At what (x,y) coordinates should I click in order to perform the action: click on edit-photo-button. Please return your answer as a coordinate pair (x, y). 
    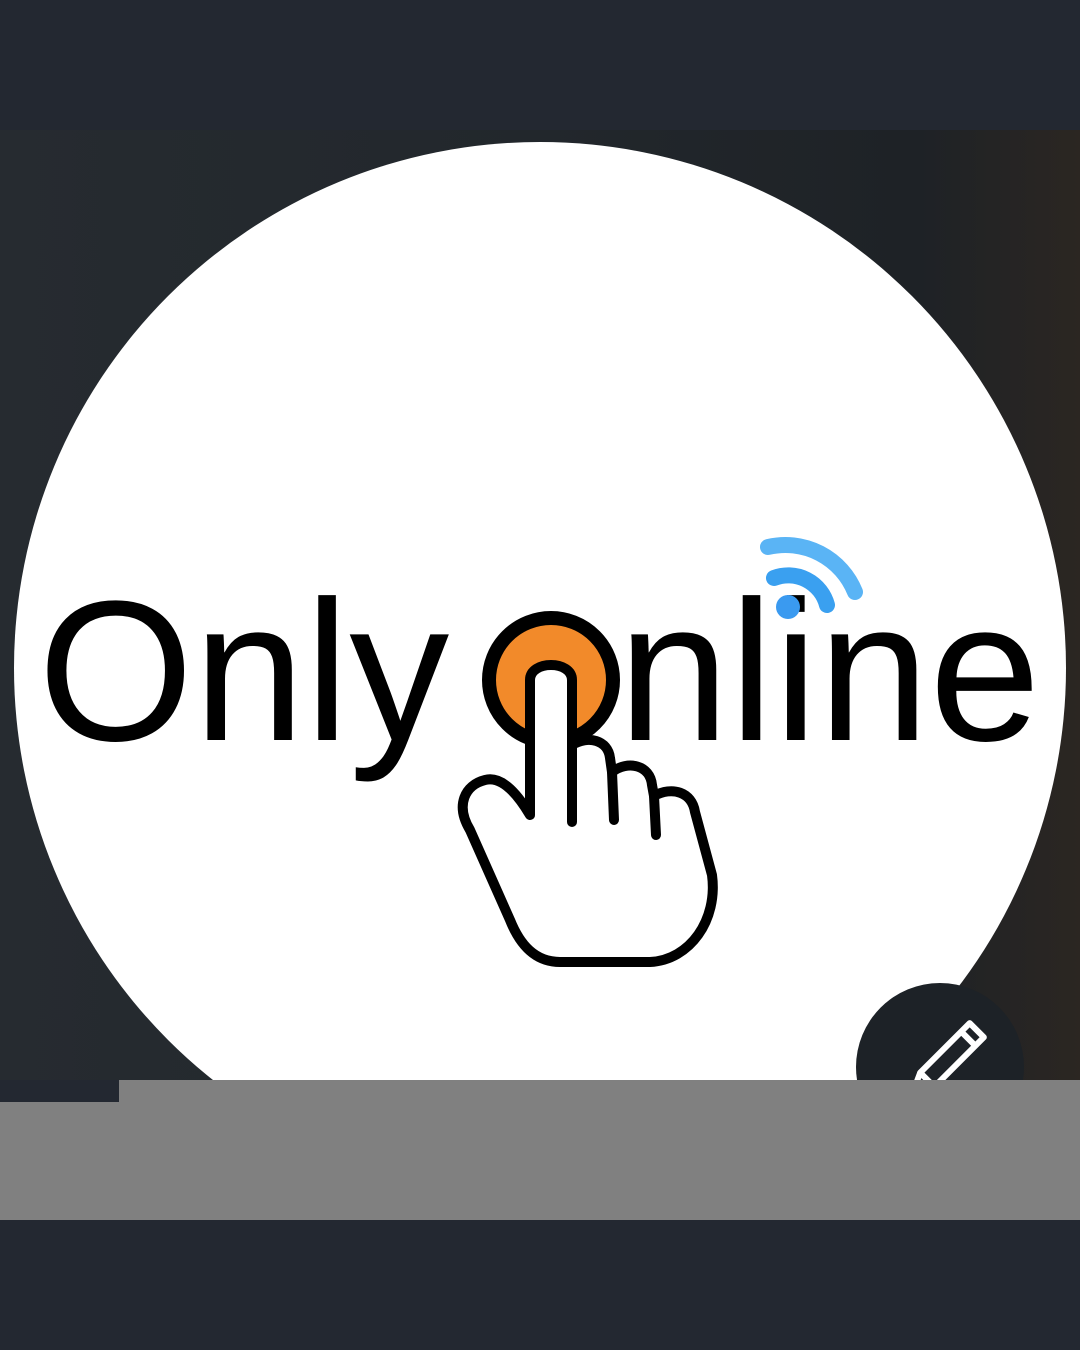
    Looking at the image, I should click on (940, 1031).